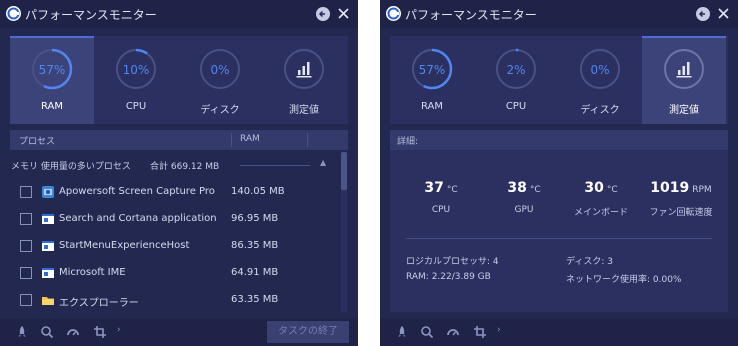 Image resolution: width=738 pixels, height=346 pixels. I want to click on collapse-caret-icon: ▲, so click(323, 162).